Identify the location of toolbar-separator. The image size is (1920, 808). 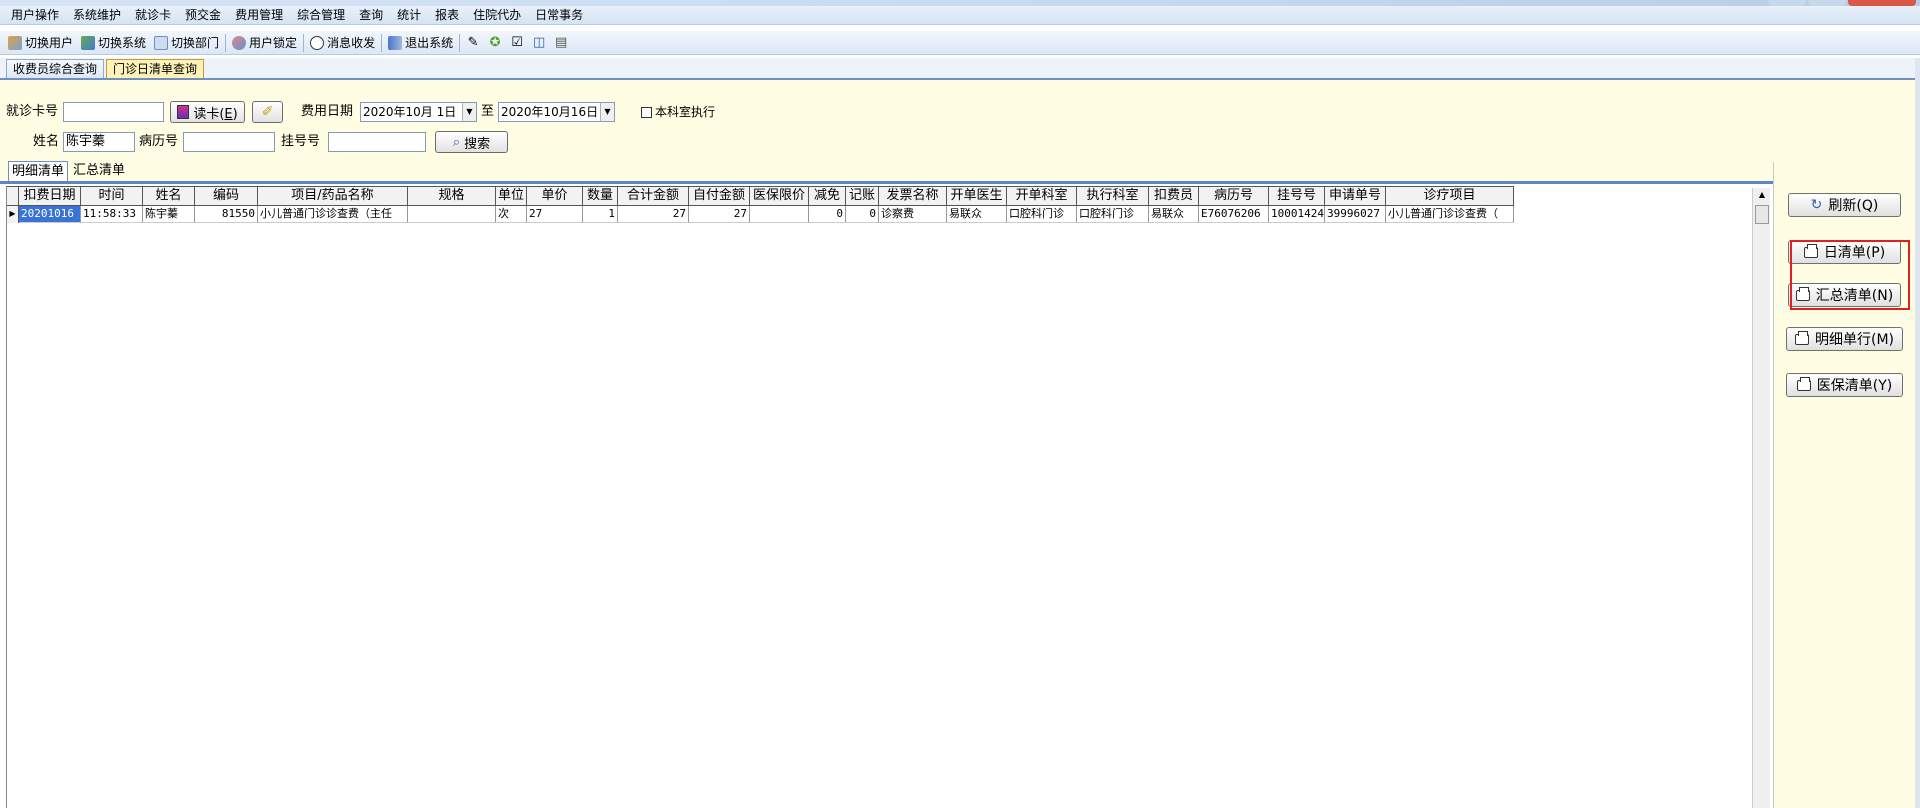
(460, 42).